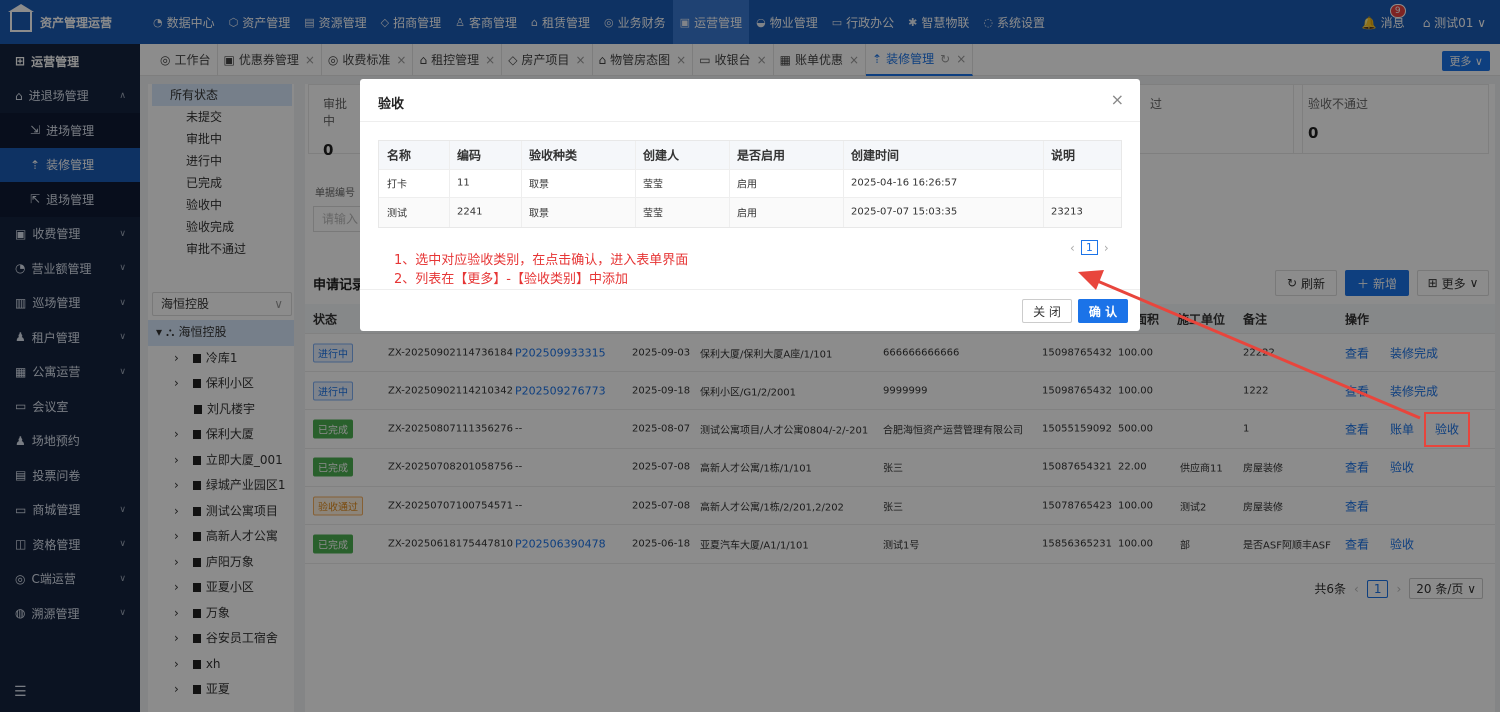 Image resolution: width=1500 pixels, height=712 pixels. Describe the element at coordinates (463, 183) in the screenshot. I see `modal-cell: 11` at that location.